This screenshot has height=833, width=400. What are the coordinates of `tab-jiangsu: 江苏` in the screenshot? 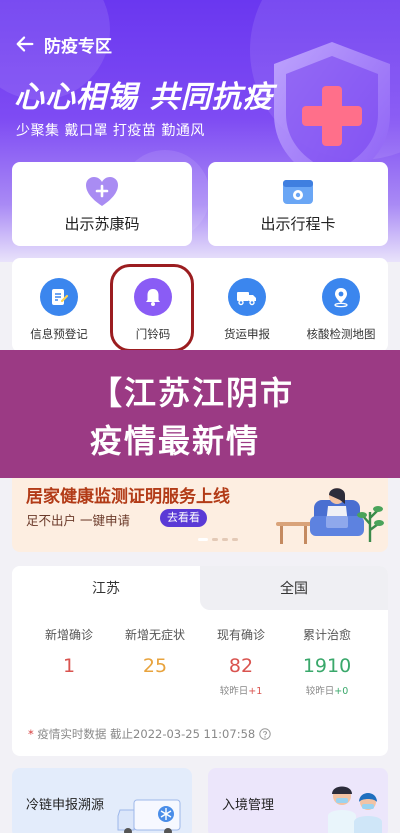 It's located at (106, 588).